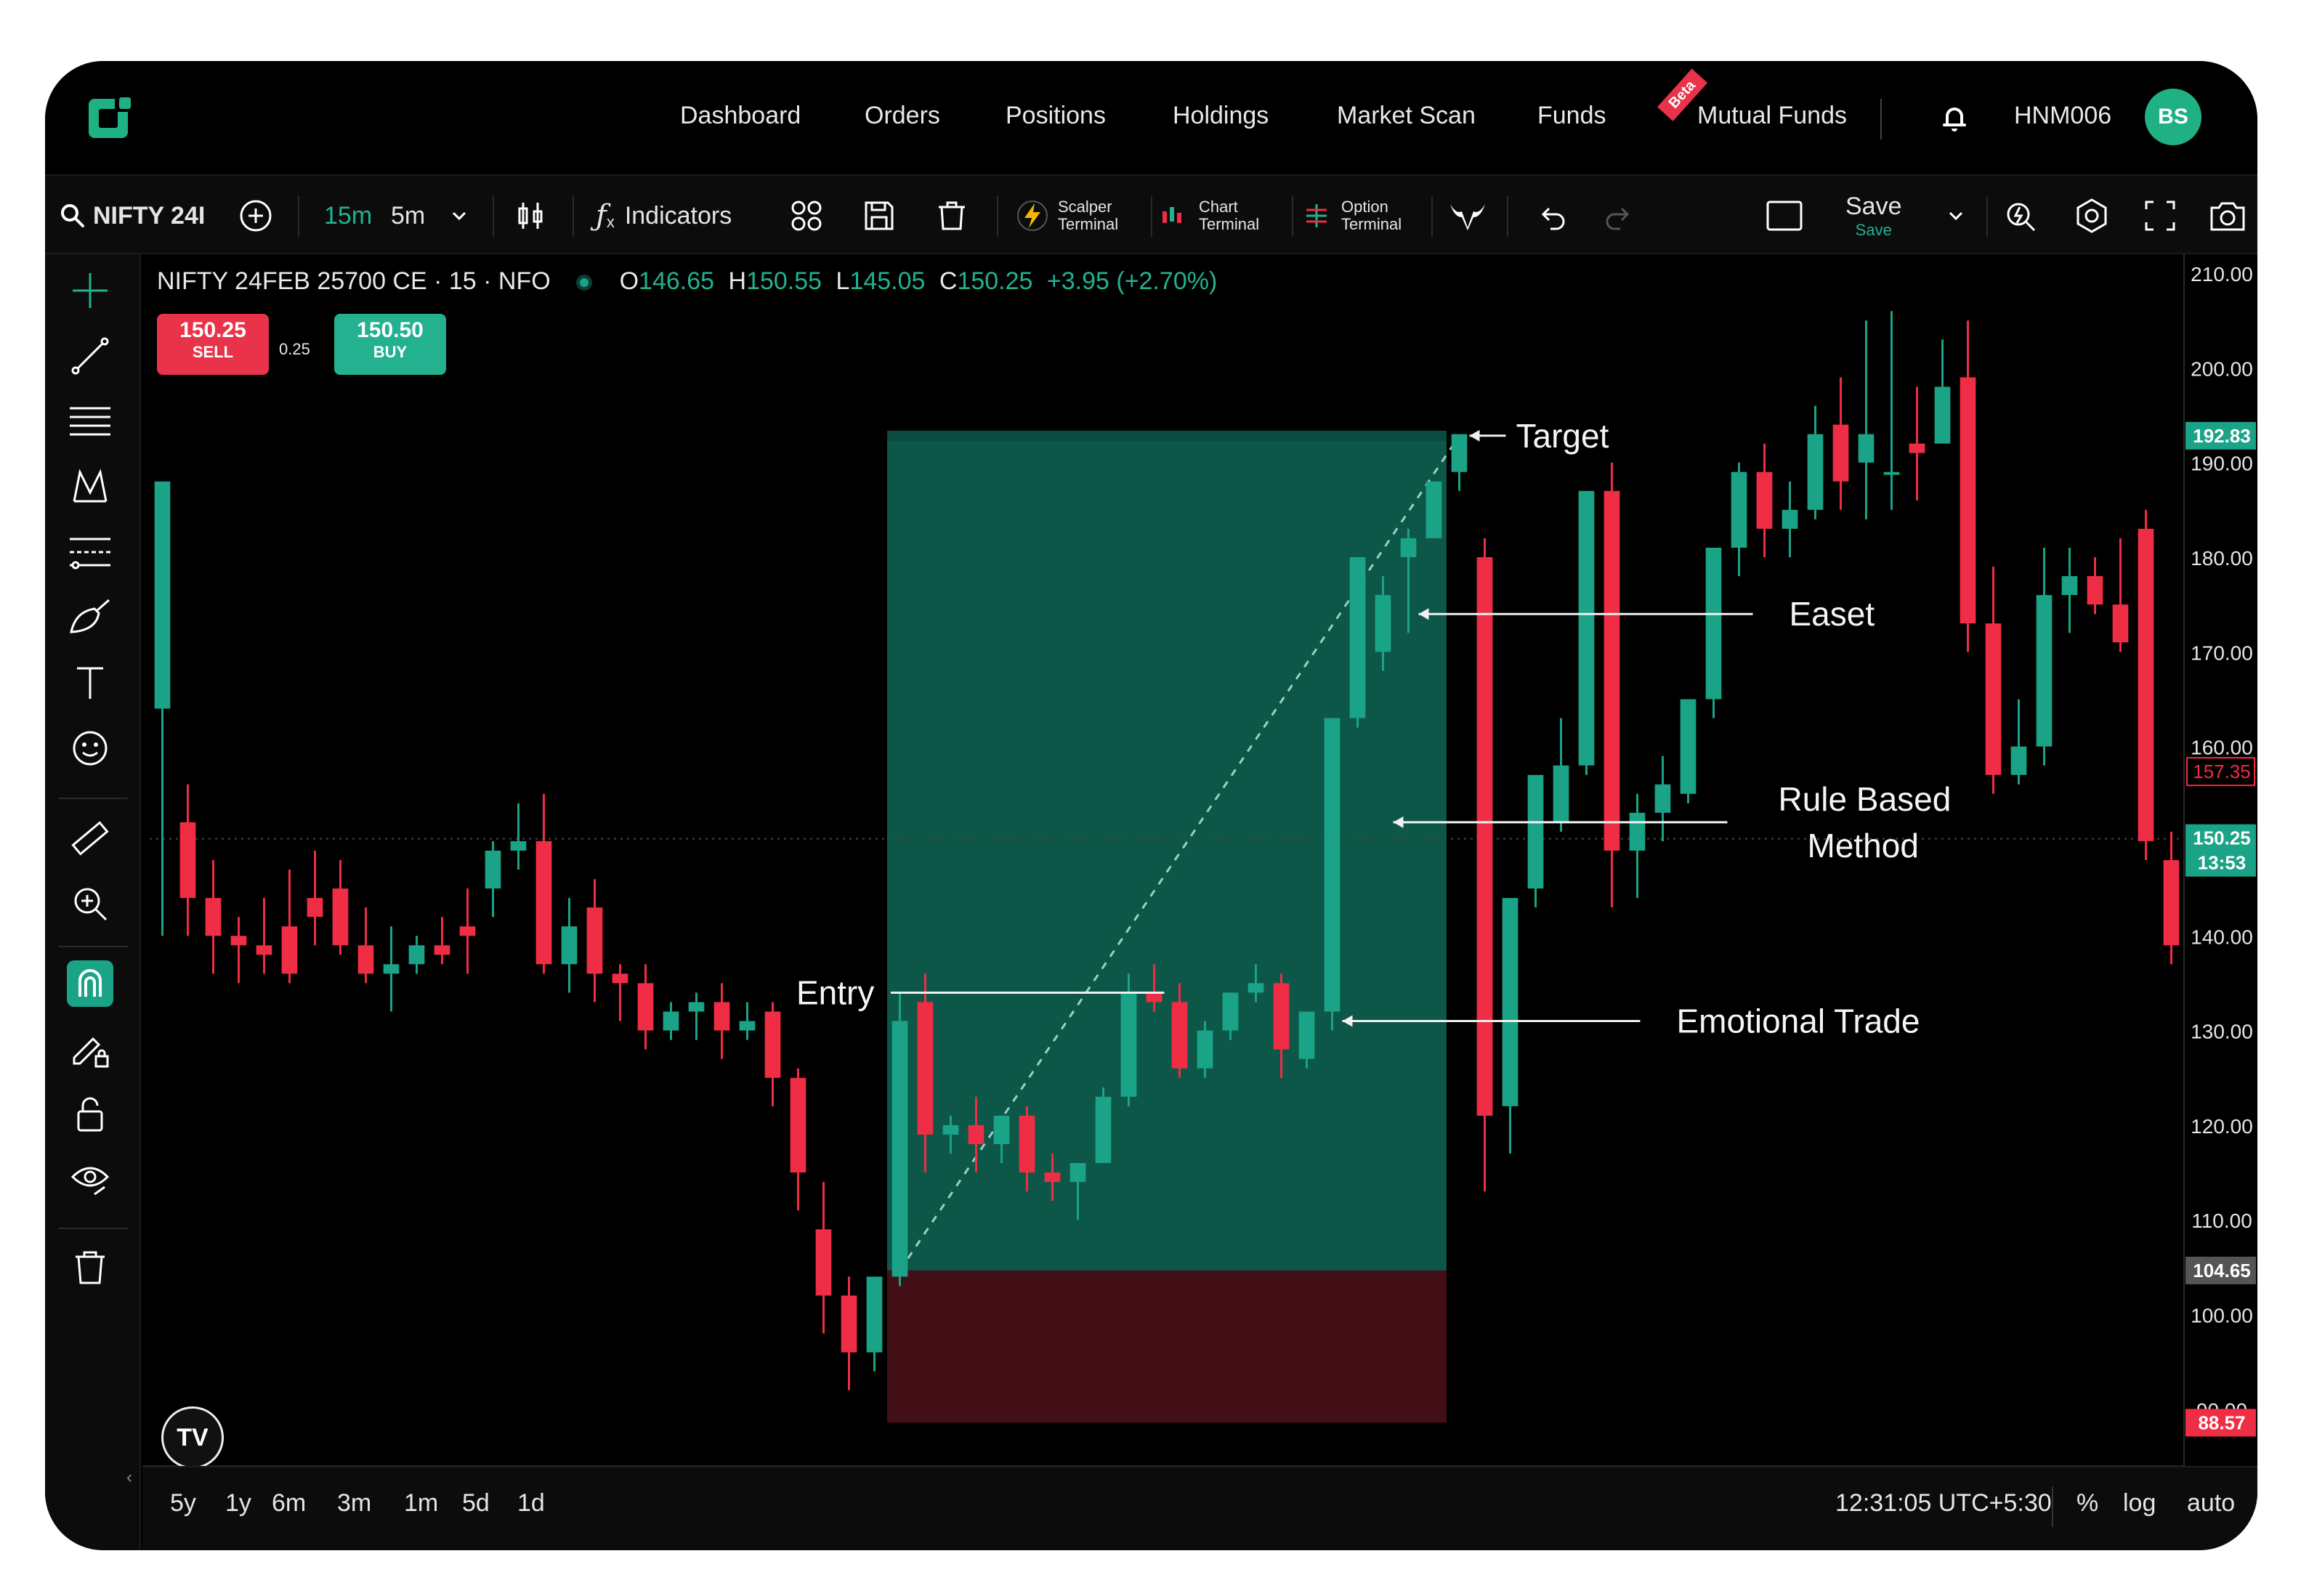 The height and width of the screenshot is (1596, 2301). What do you see at coordinates (459, 216) in the screenshot?
I see `interval-dropdown` at bounding box center [459, 216].